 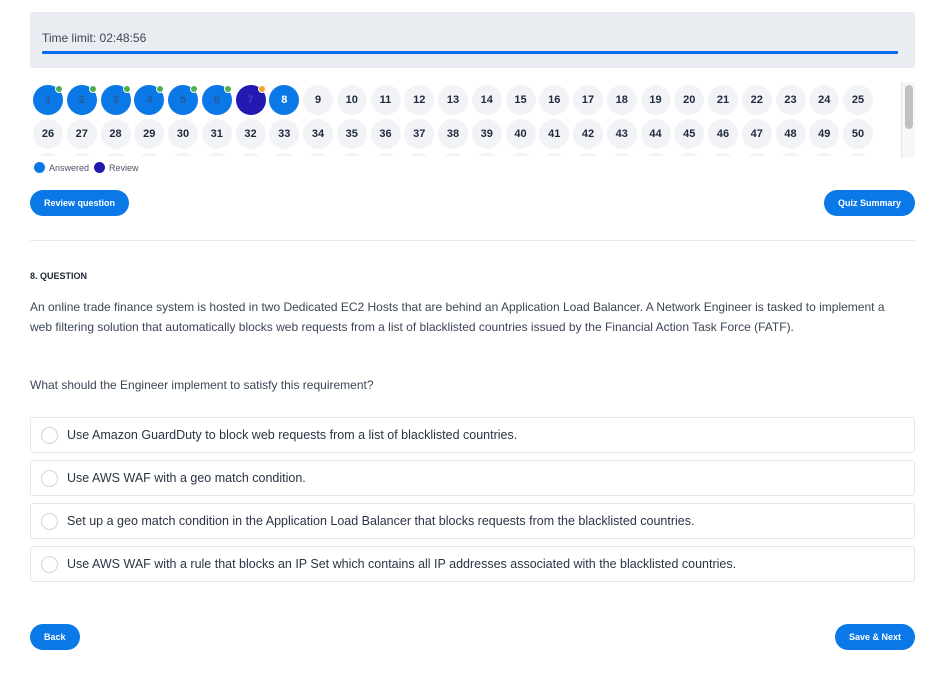 I want to click on question-button-70: 70, so click(x=689, y=154).